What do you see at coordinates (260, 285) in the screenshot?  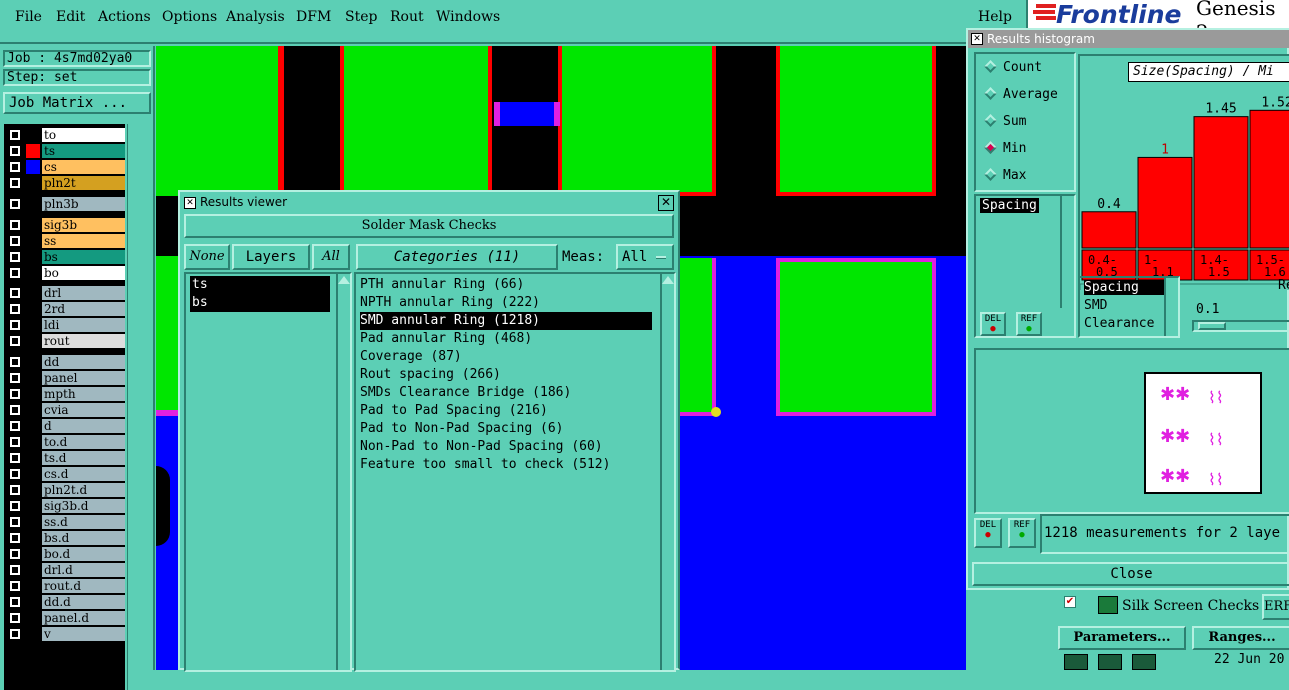 I see `layer-result-item: ts` at bounding box center [260, 285].